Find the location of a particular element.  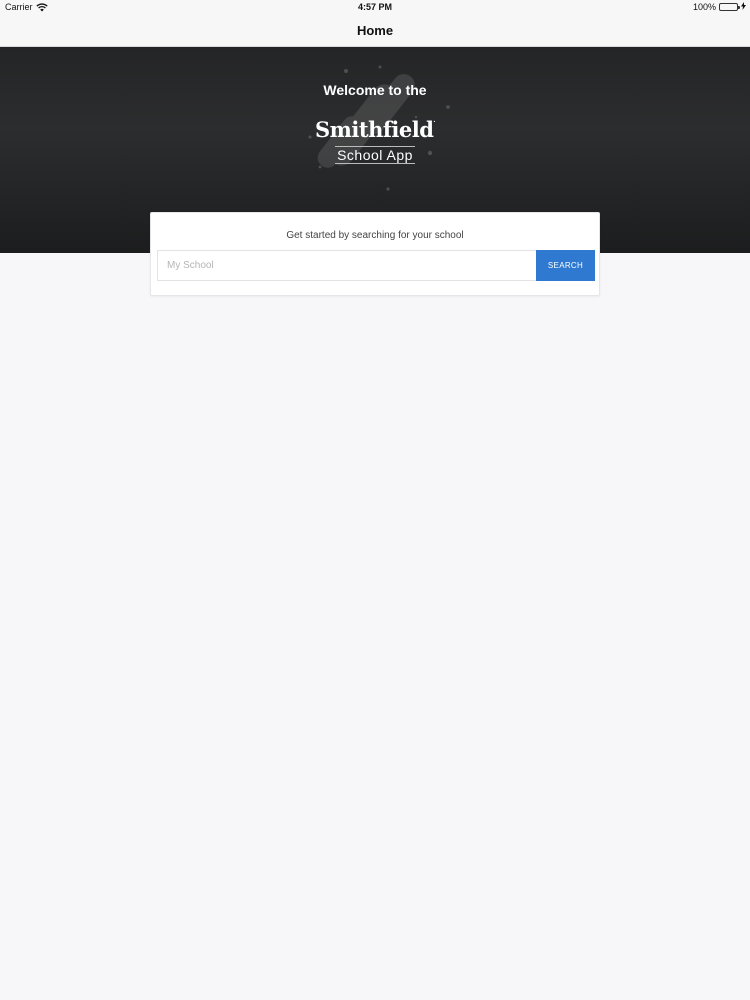

app-name-wrap: School App is located at coordinates (375, 155).